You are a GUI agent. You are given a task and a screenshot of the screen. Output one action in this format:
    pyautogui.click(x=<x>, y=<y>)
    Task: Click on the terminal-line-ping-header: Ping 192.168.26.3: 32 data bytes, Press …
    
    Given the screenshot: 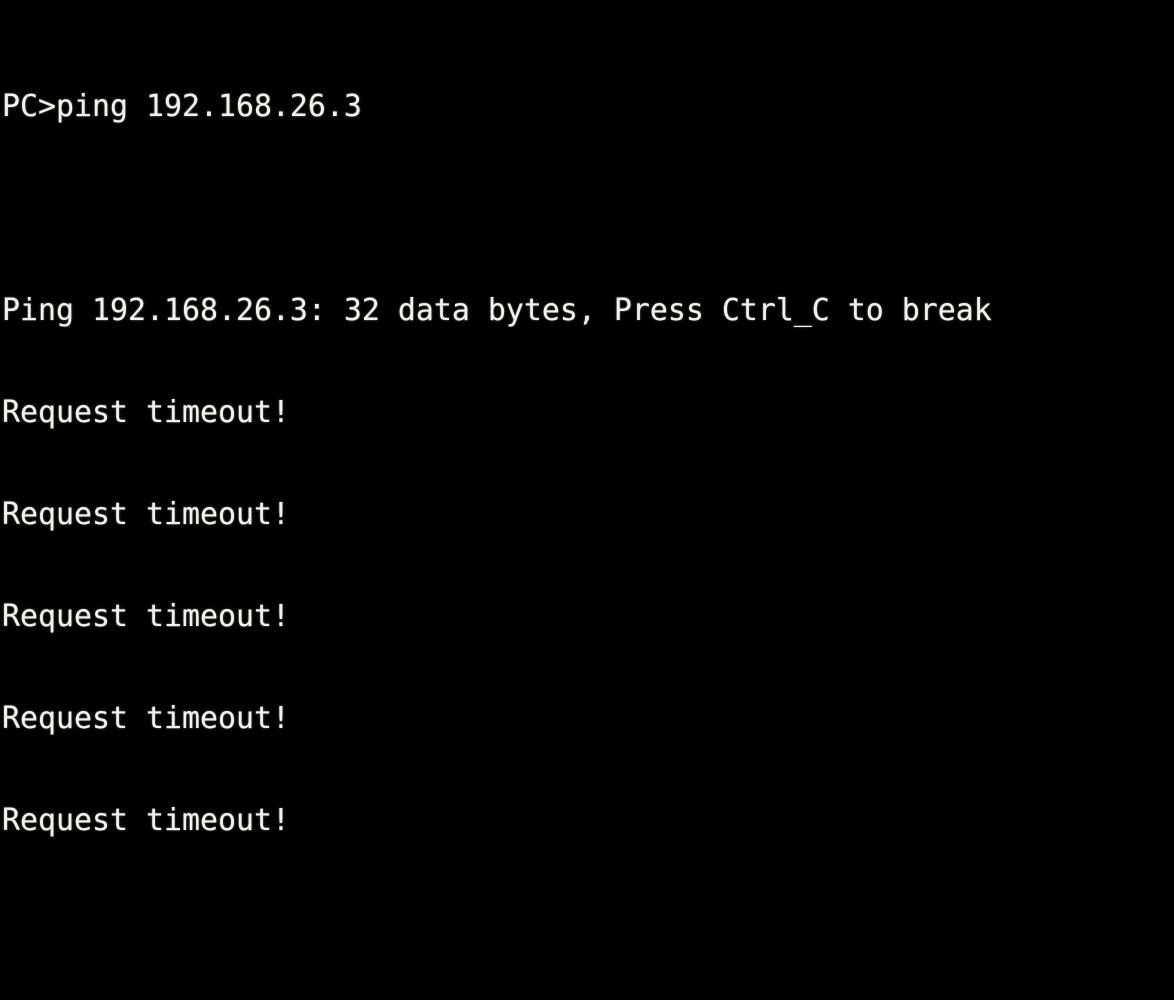 What is the action you would take?
    pyautogui.click(x=497, y=310)
    